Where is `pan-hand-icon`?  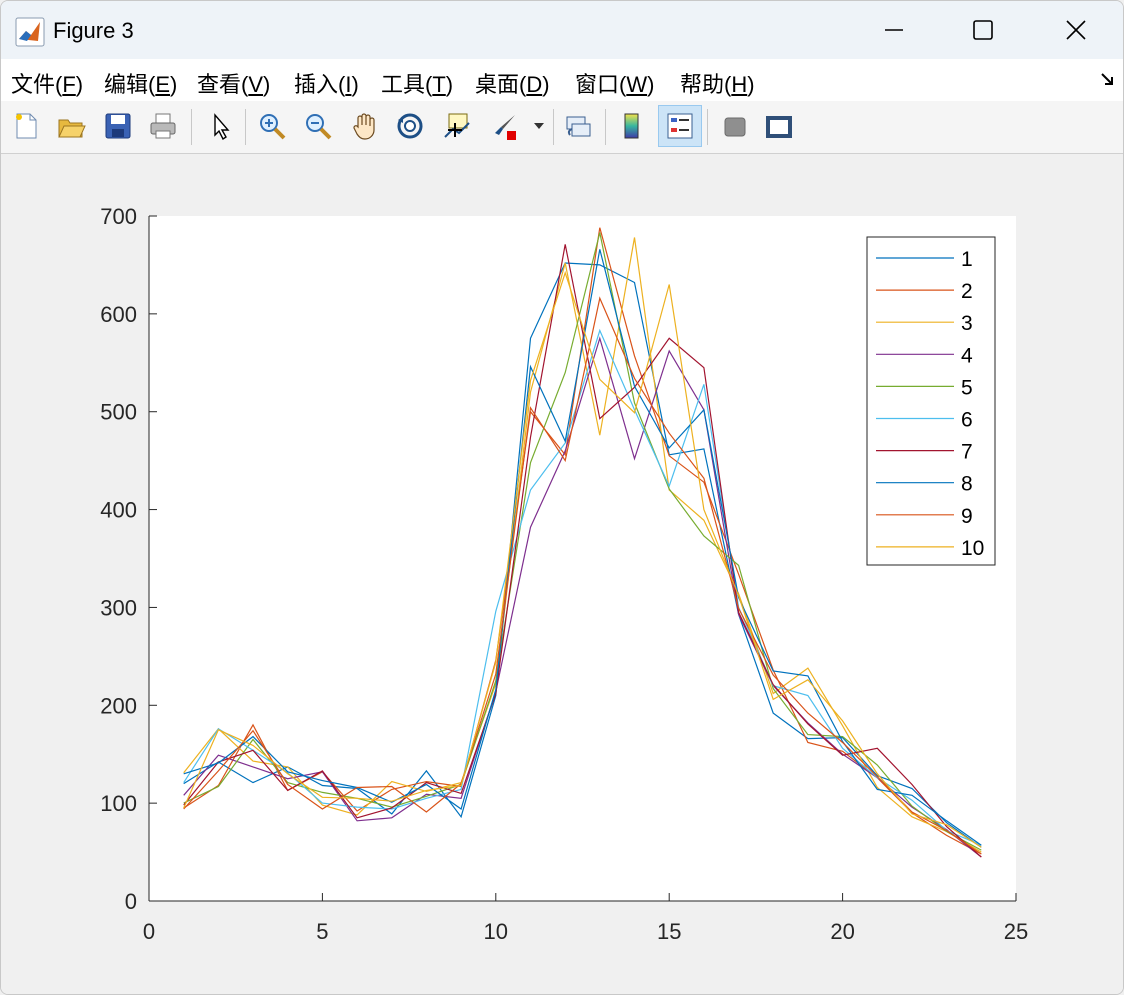
pan-hand-icon is located at coordinates (364, 126).